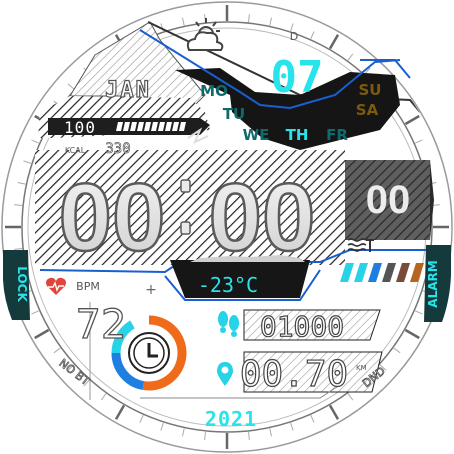  What do you see at coordinates (433, 283) in the screenshot?
I see `alarm-label: ALARM` at bounding box center [433, 283].